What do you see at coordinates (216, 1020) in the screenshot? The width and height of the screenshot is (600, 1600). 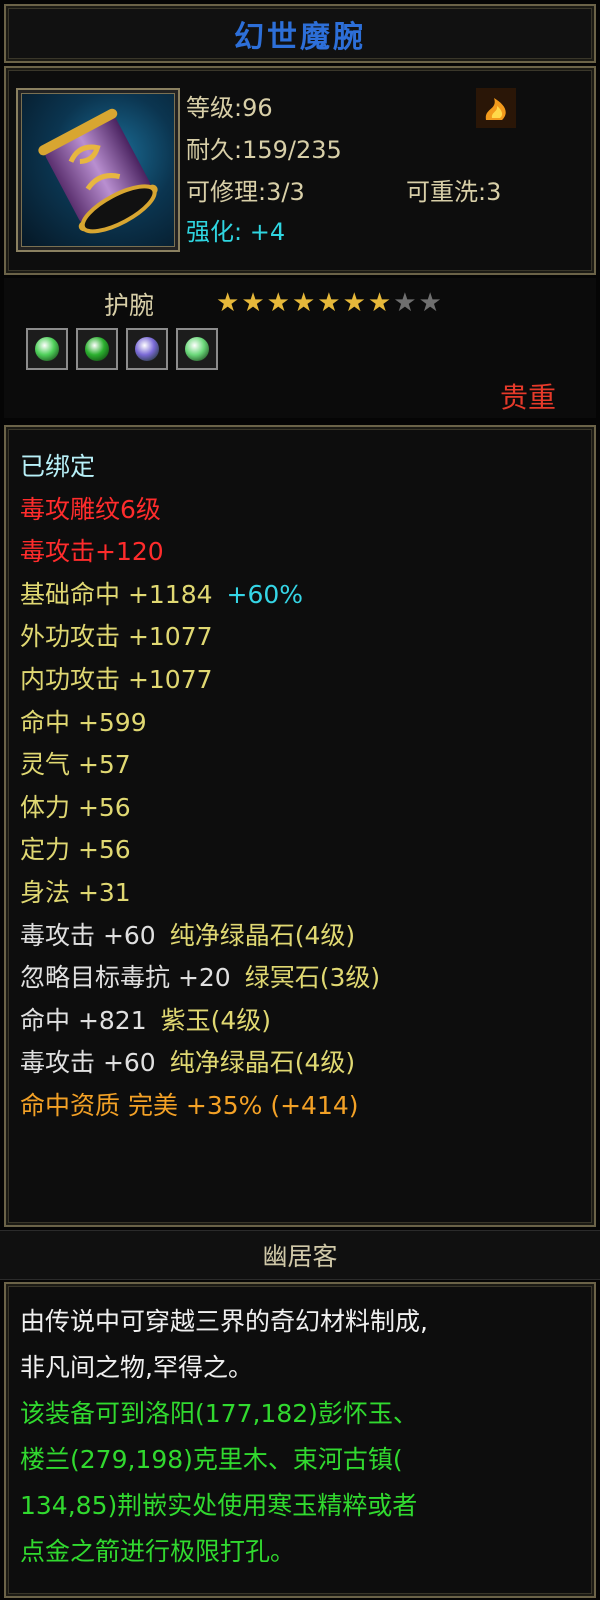 I see `attribute-extra: 紫玉(4级)` at bounding box center [216, 1020].